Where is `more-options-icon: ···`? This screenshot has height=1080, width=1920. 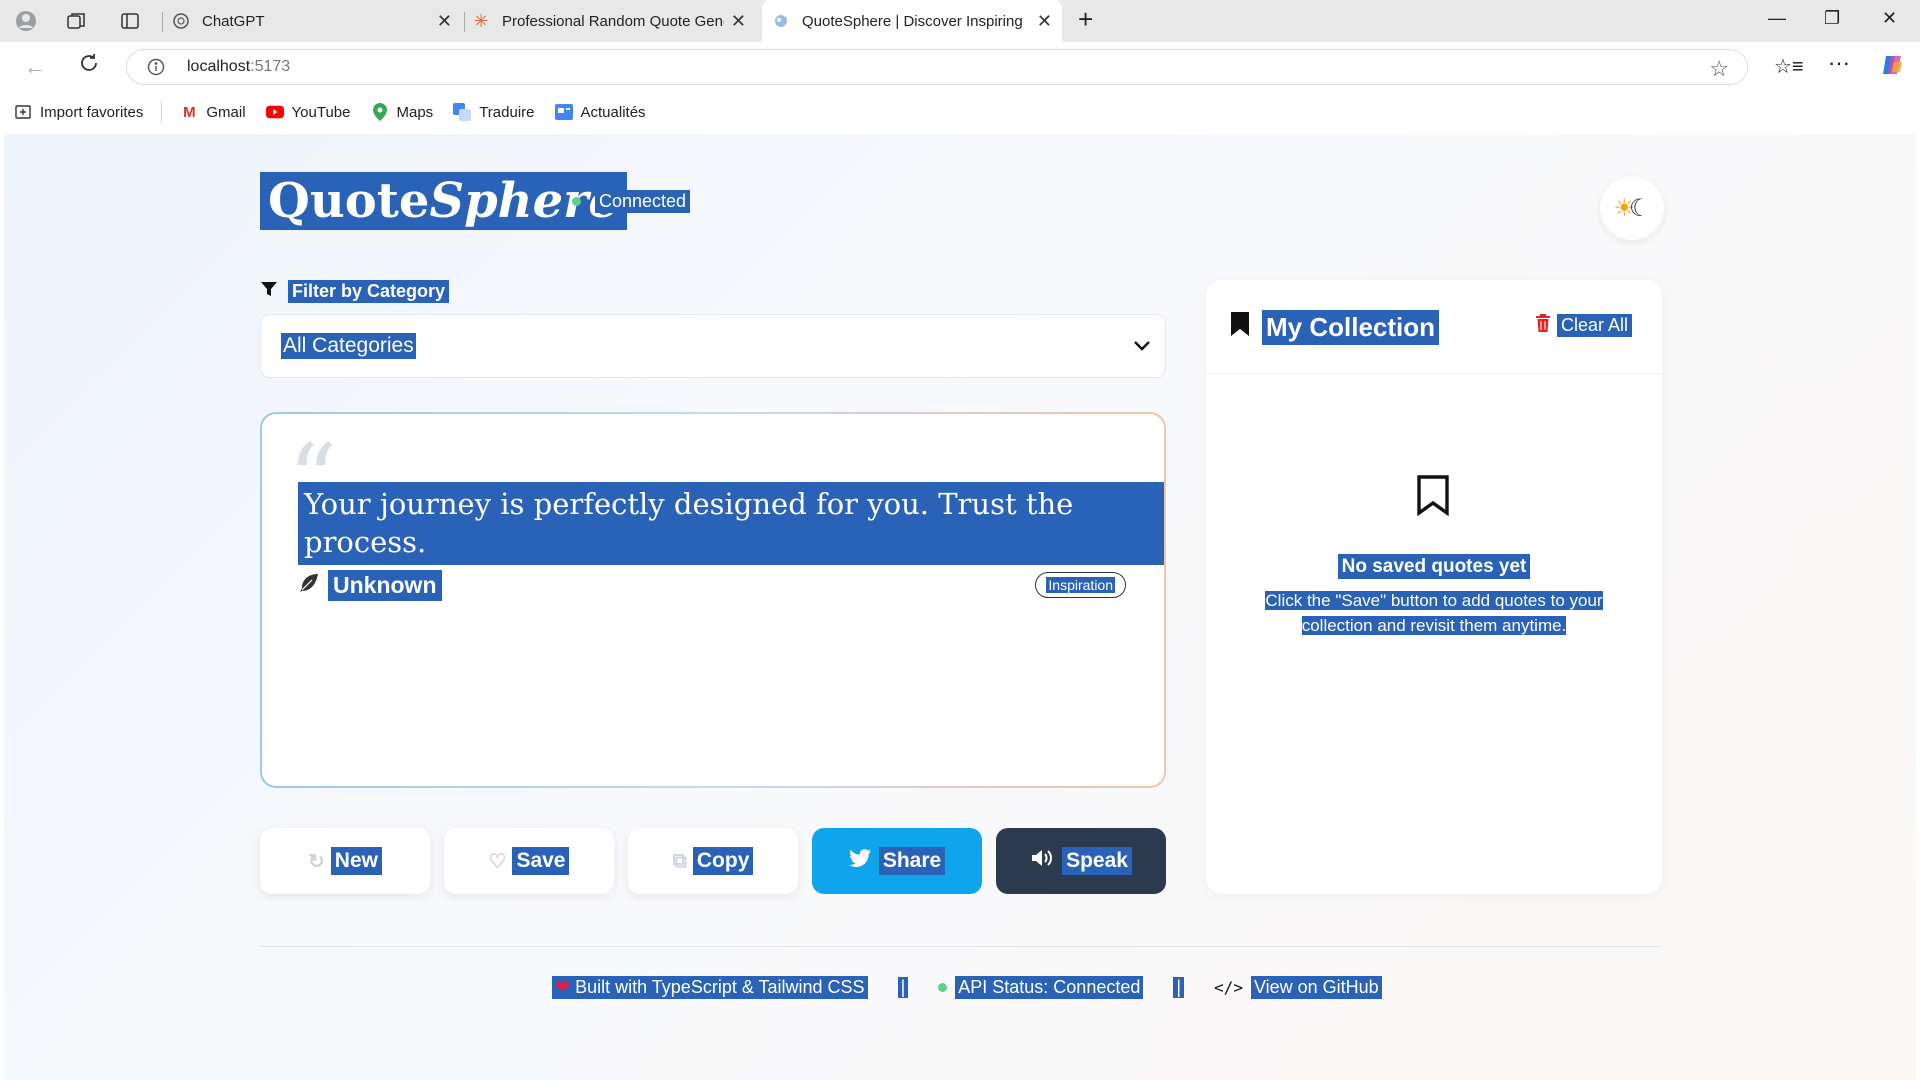 more-options-icon: ··· is located at coordinates (1839, 63).